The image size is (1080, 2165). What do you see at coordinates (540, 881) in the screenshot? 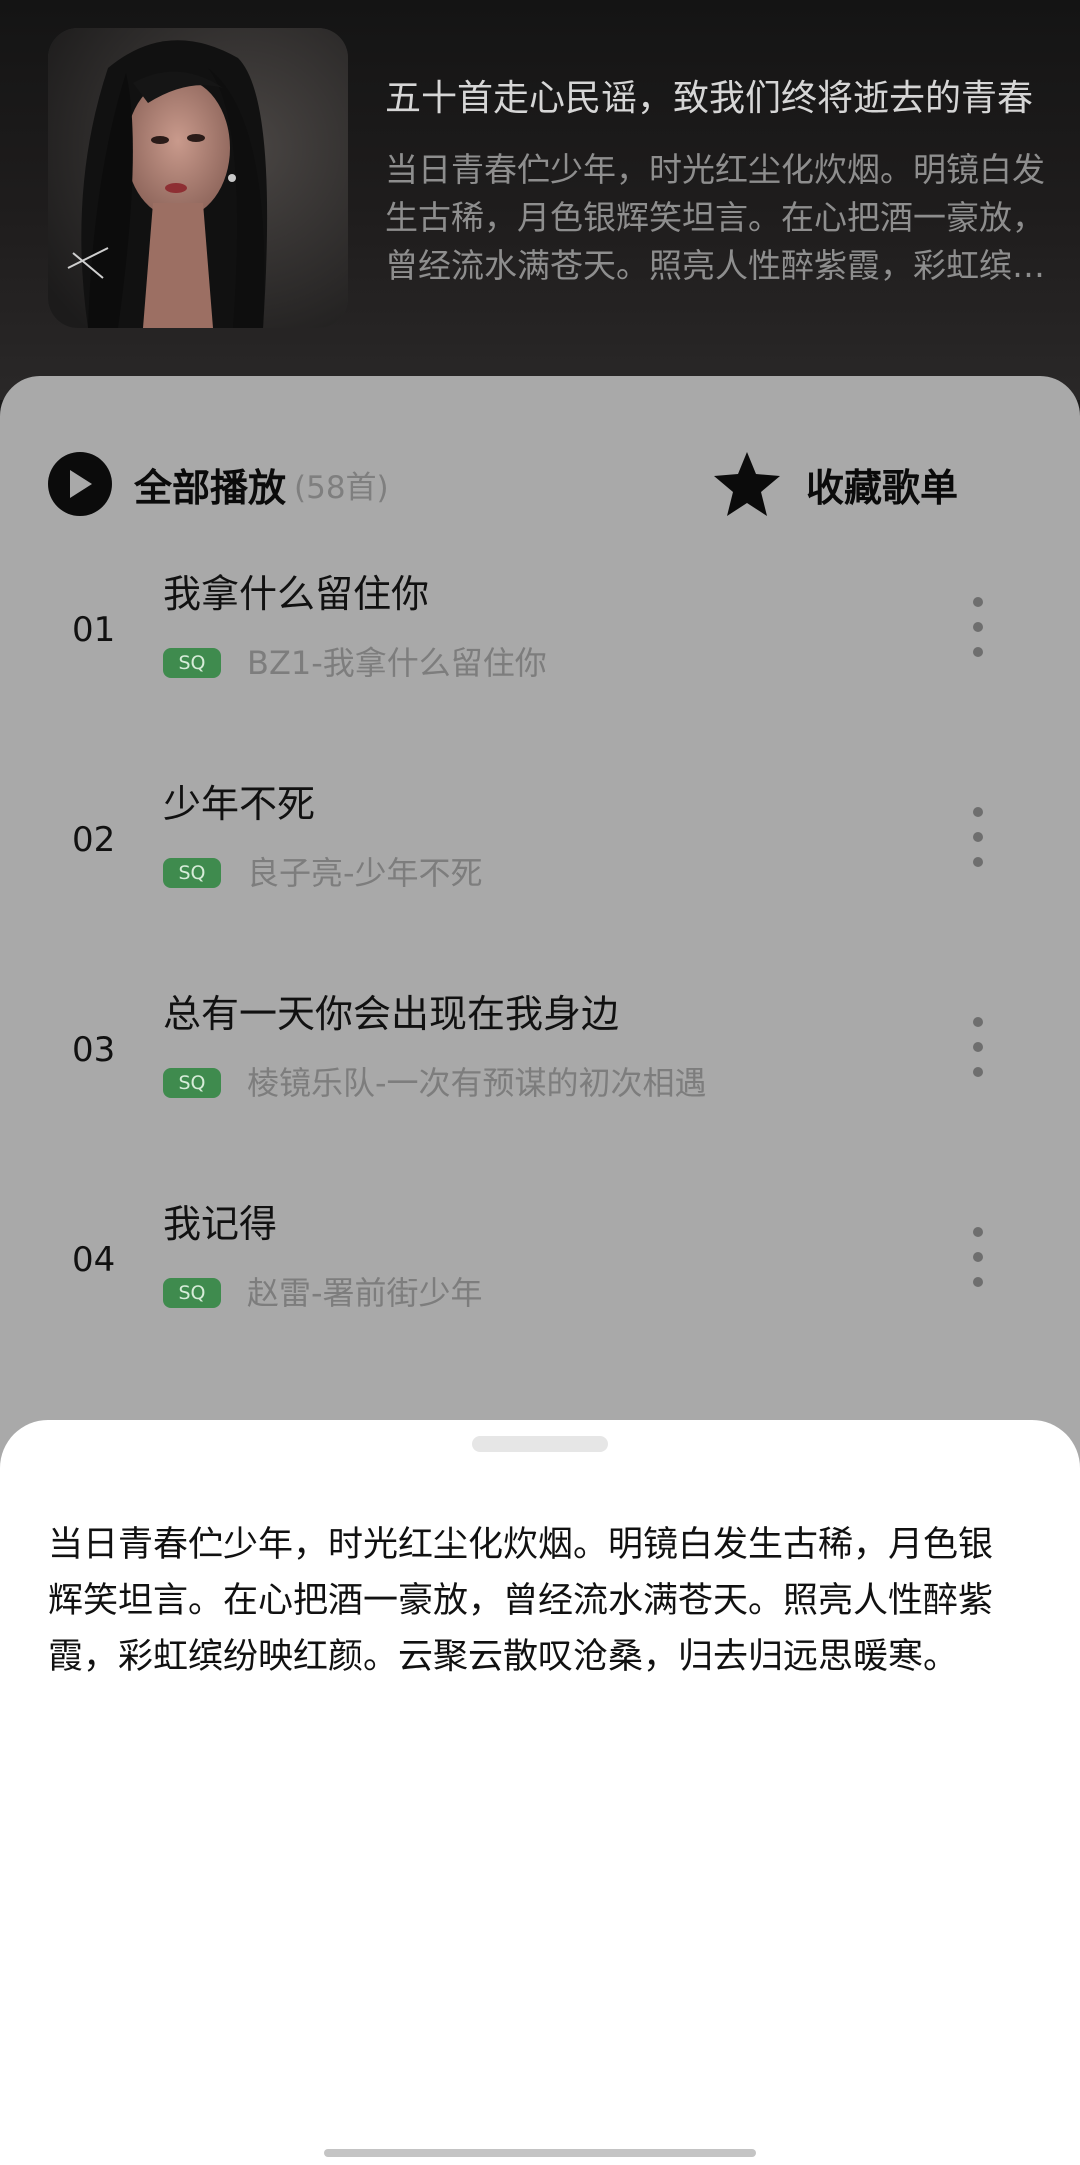
I see `song-row: 02 少年不死 SQ 良子亮-少年不死` at bounding box center [540, 881].